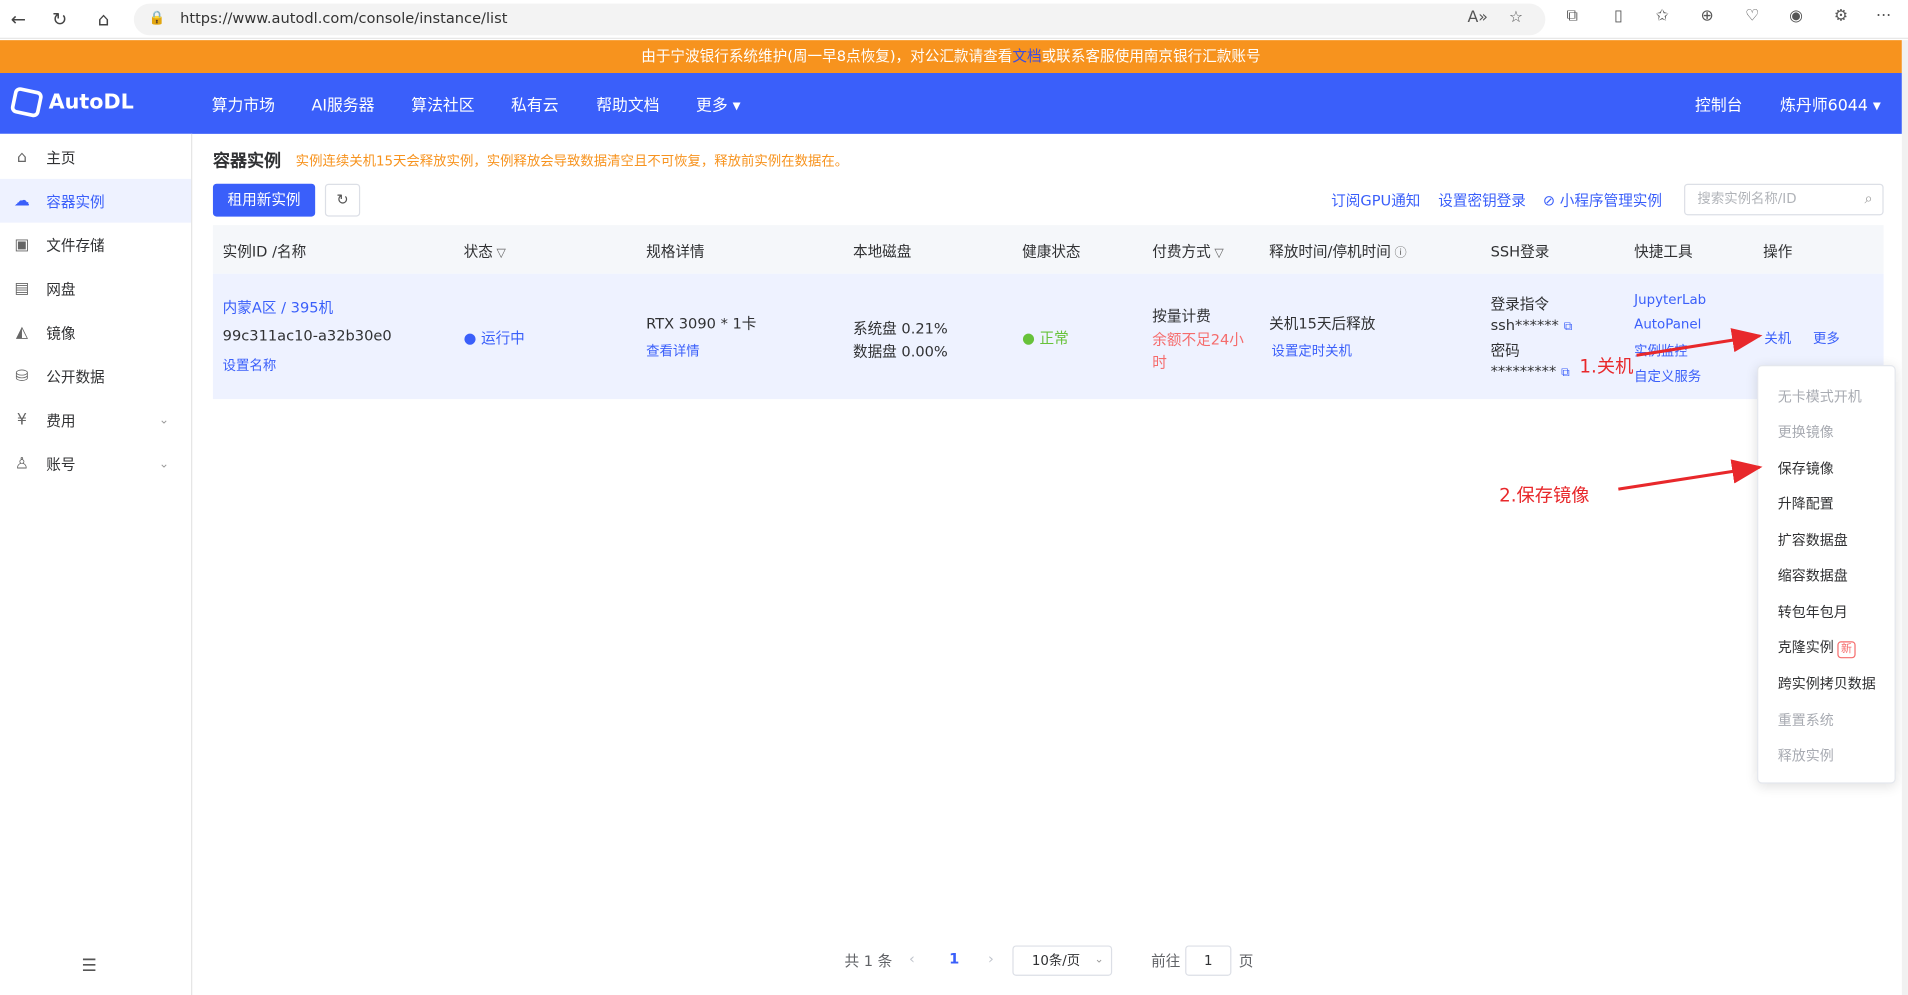  I want to click on page-suffix: 页, so click(1246, 961).